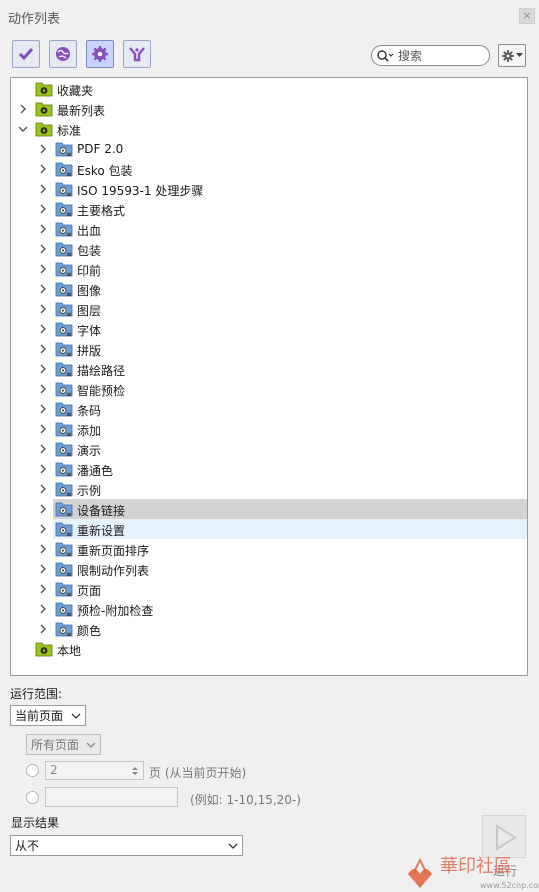 The height and width of the screenshot is (892, 539). I want to click on pages-count-radio, so click(32, 770).